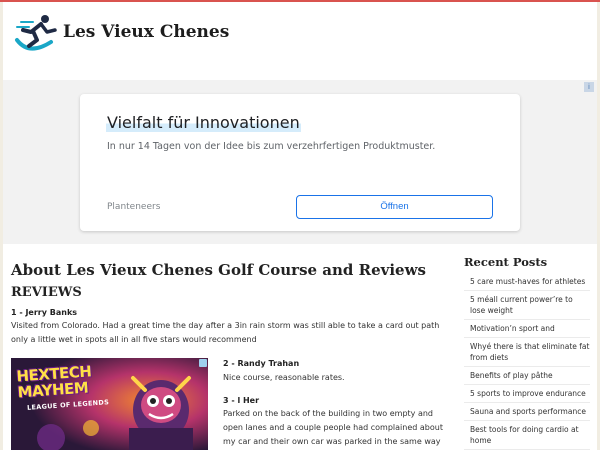  I want to click on sidebar-item-post: 5 sports to improve endurance, so click(527, 394).